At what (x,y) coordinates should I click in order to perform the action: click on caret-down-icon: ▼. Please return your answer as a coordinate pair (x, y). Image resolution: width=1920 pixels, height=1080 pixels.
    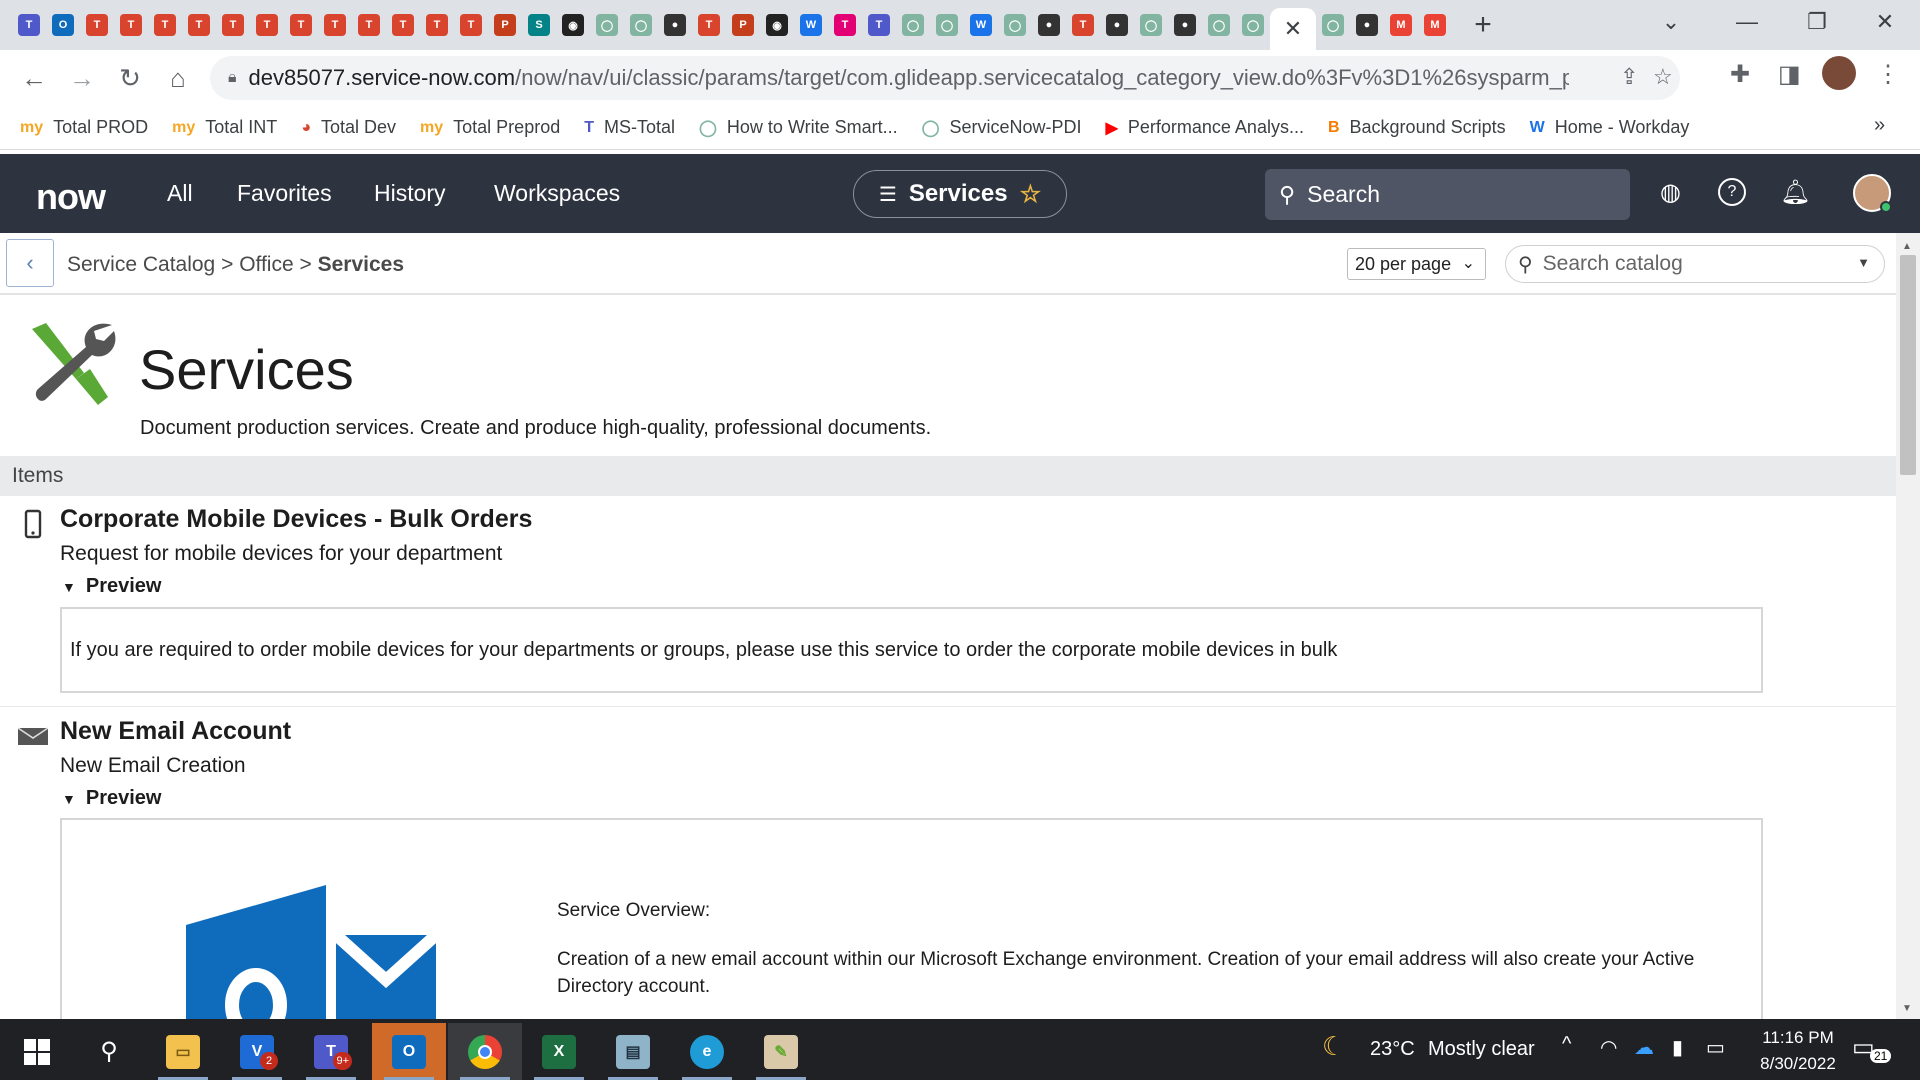
    Looking at the image, I should click on (1863, 262).